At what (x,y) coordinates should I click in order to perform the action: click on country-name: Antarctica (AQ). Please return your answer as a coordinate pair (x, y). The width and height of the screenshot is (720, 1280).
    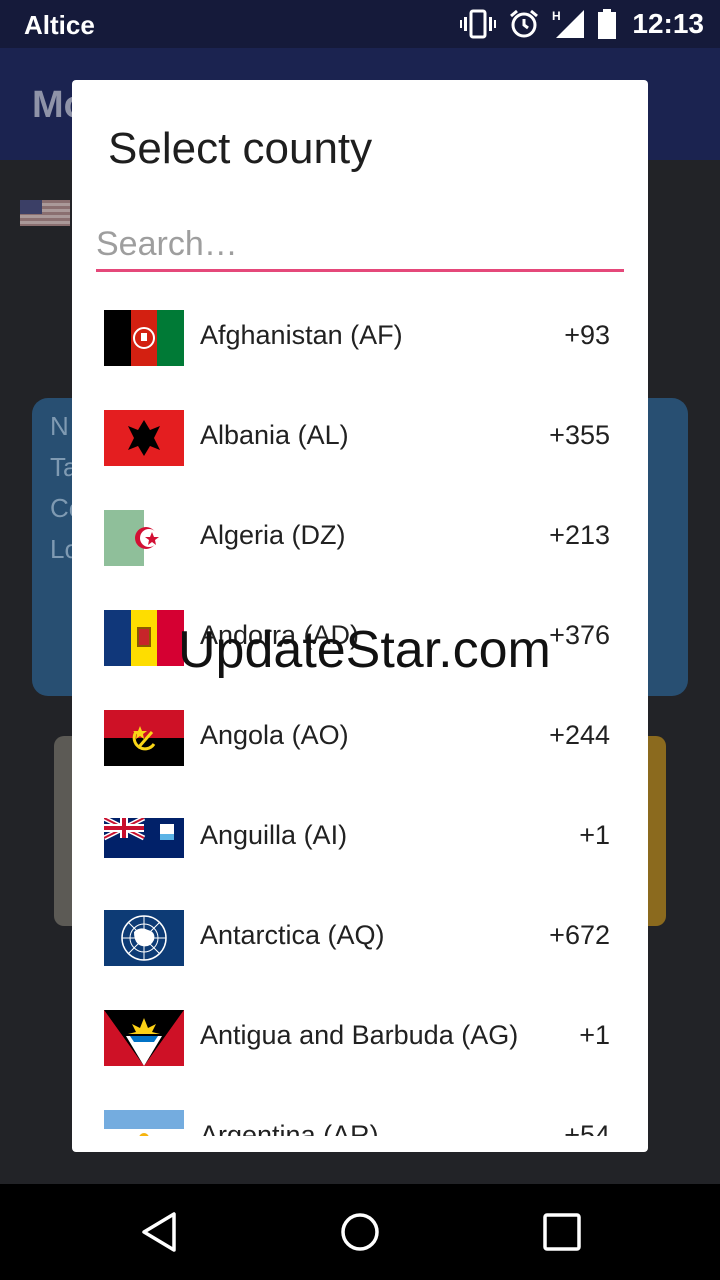
    Looking at the image, I should click on (292, 935).